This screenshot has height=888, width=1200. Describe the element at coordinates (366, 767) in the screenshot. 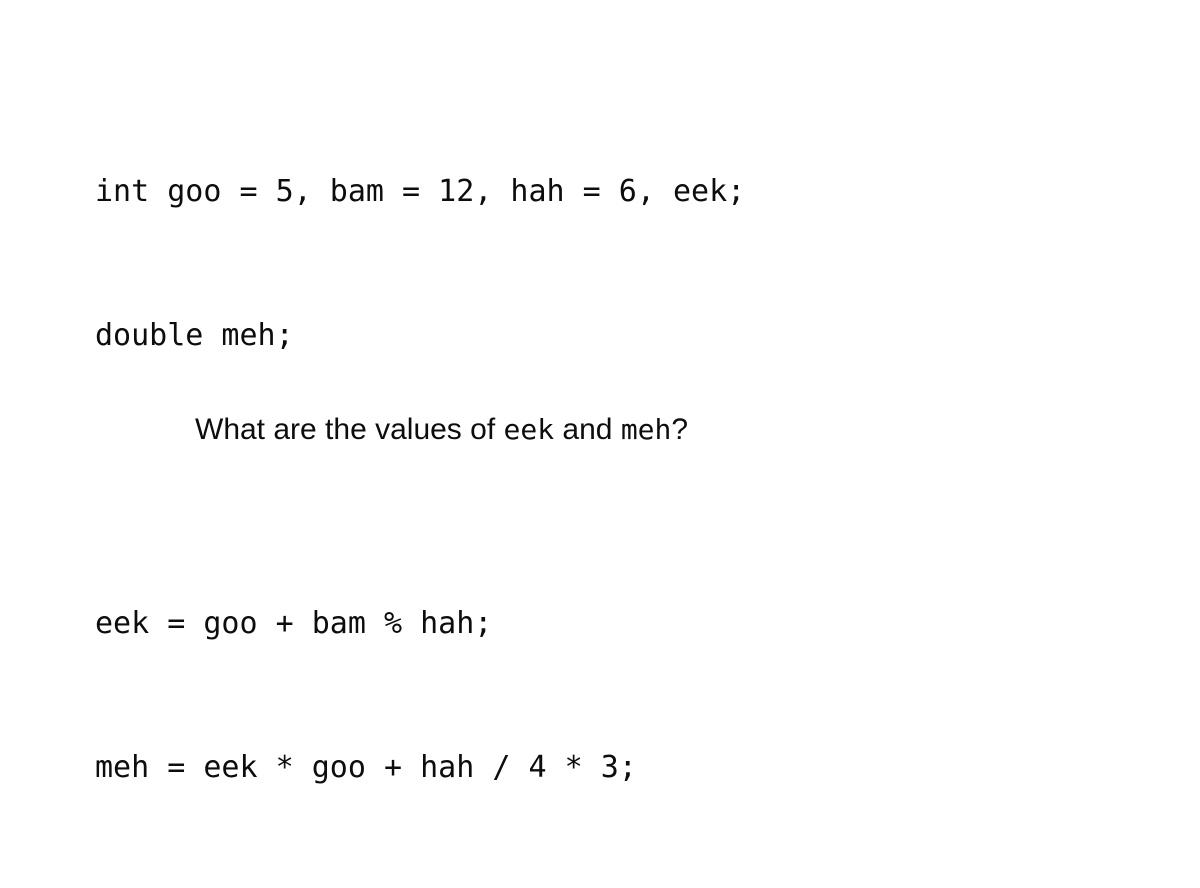

I see `code-line-assignment-meh: meh = eek * goo + hah / 4 * 3;` at that location.